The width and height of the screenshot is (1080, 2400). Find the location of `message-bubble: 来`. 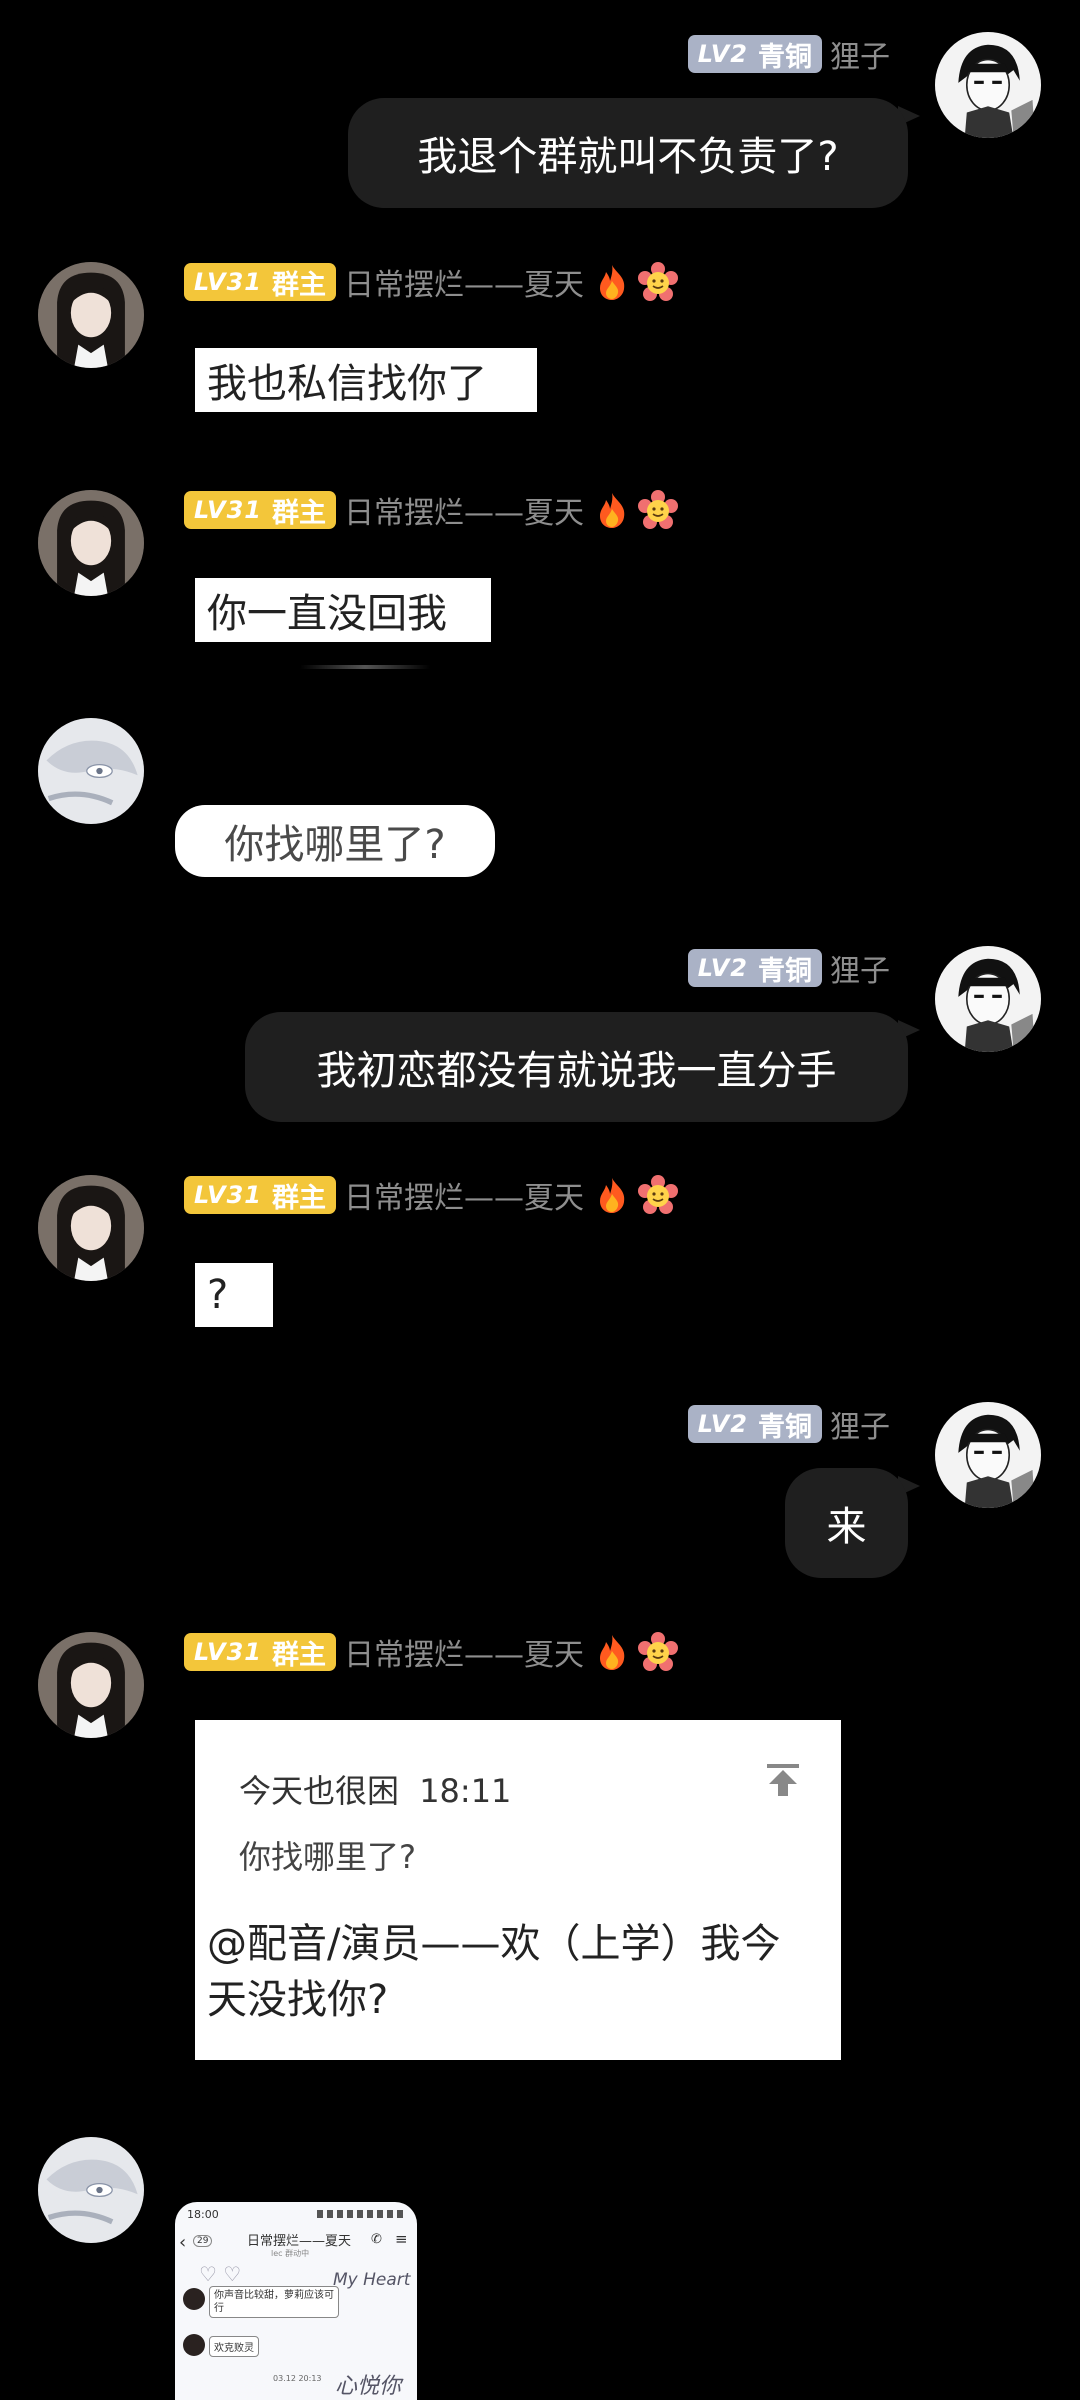

message-bubble: 来 is located at coordinates (846, 1523).